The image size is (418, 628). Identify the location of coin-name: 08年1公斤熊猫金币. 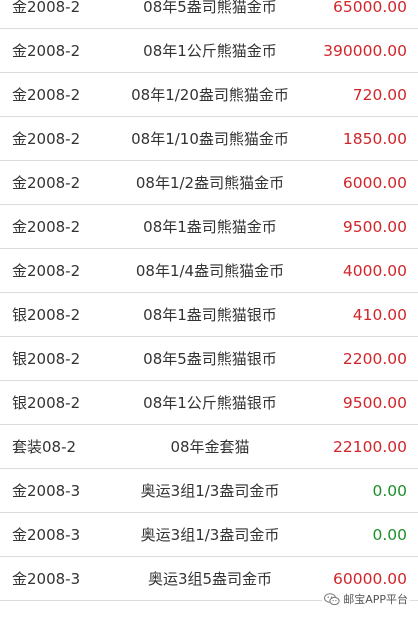
(210, 51).